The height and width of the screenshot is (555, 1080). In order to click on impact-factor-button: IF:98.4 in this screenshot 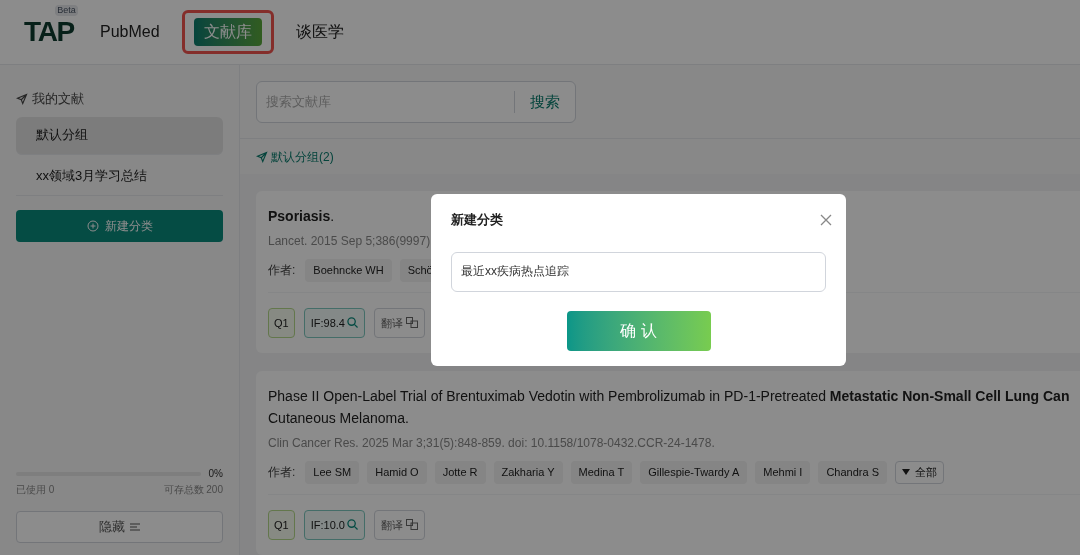, I will do `click(334, 322)`.